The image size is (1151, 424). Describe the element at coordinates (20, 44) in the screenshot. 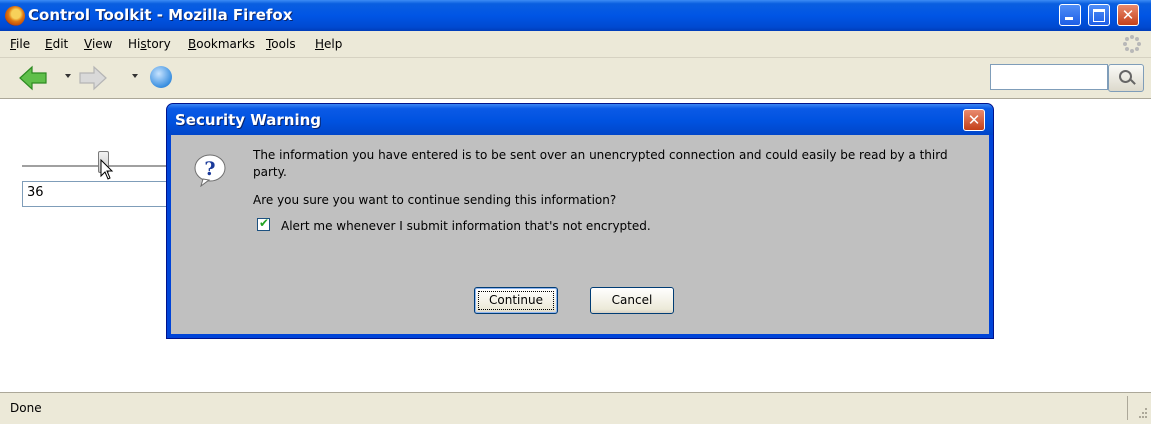

I see `menu-file: File` at that location.